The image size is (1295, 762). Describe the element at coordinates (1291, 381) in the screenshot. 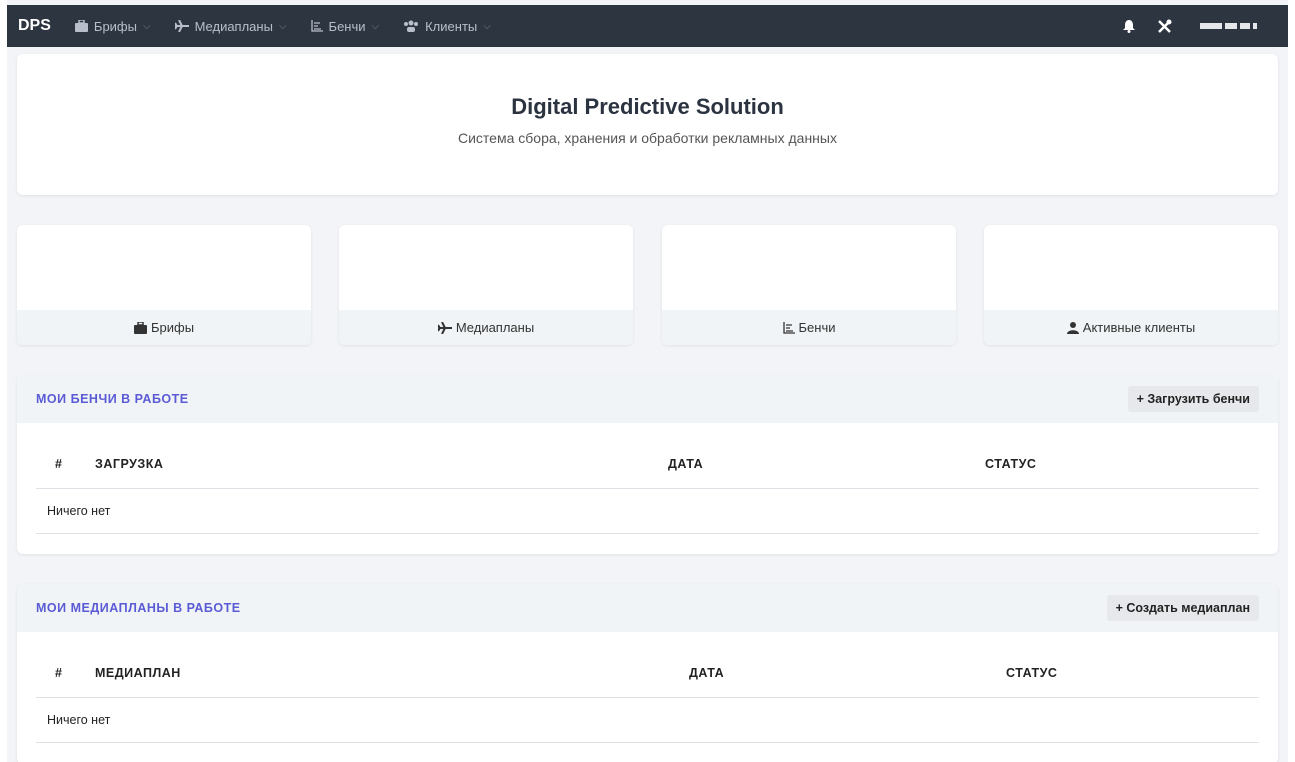

I see `frame-right` at that location.